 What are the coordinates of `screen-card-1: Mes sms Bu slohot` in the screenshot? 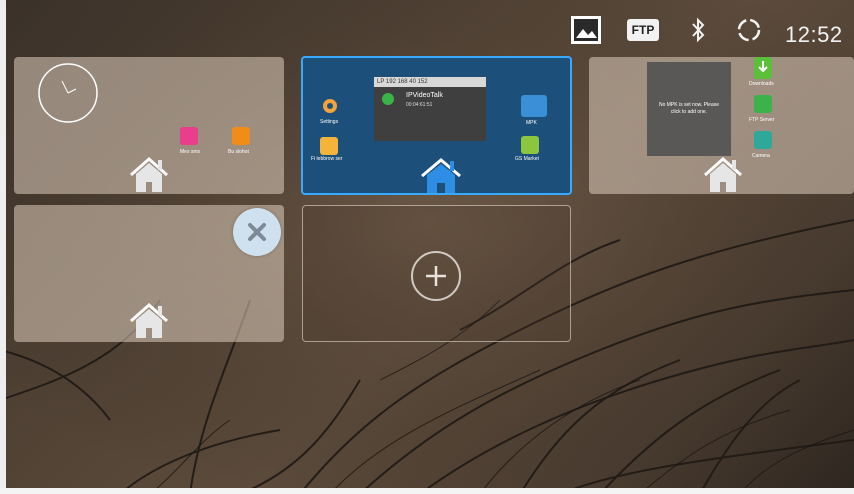 It's located at (149, 125).